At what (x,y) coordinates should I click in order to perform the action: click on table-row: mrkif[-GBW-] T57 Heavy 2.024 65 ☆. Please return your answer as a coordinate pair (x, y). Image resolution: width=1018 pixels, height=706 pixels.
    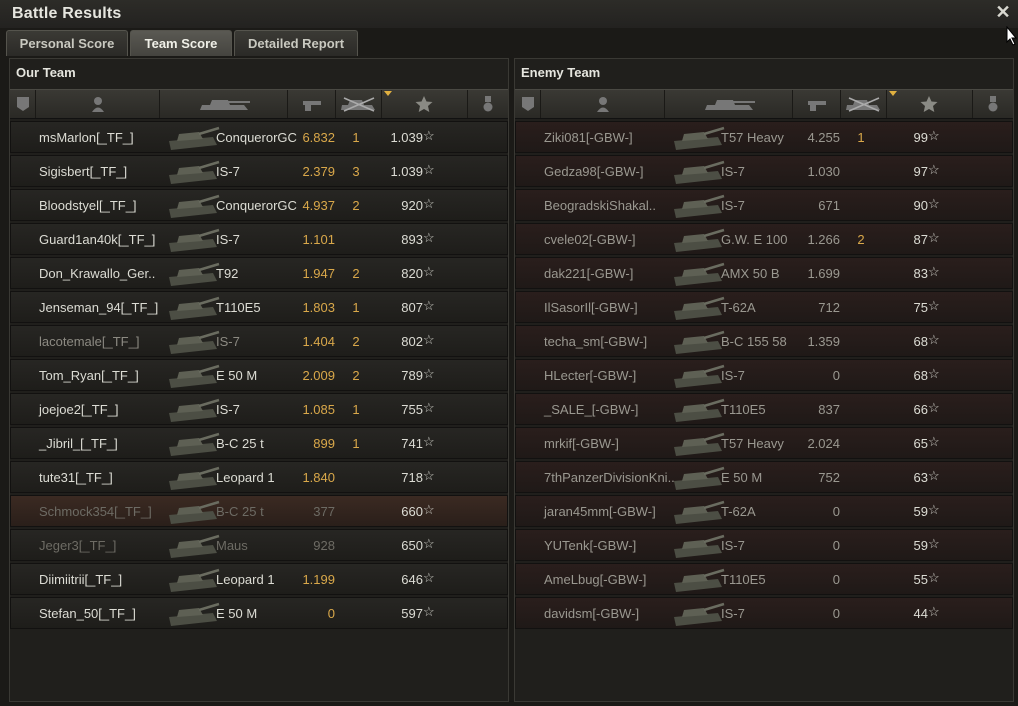
    Looking at the image, I should click on (764, 443).